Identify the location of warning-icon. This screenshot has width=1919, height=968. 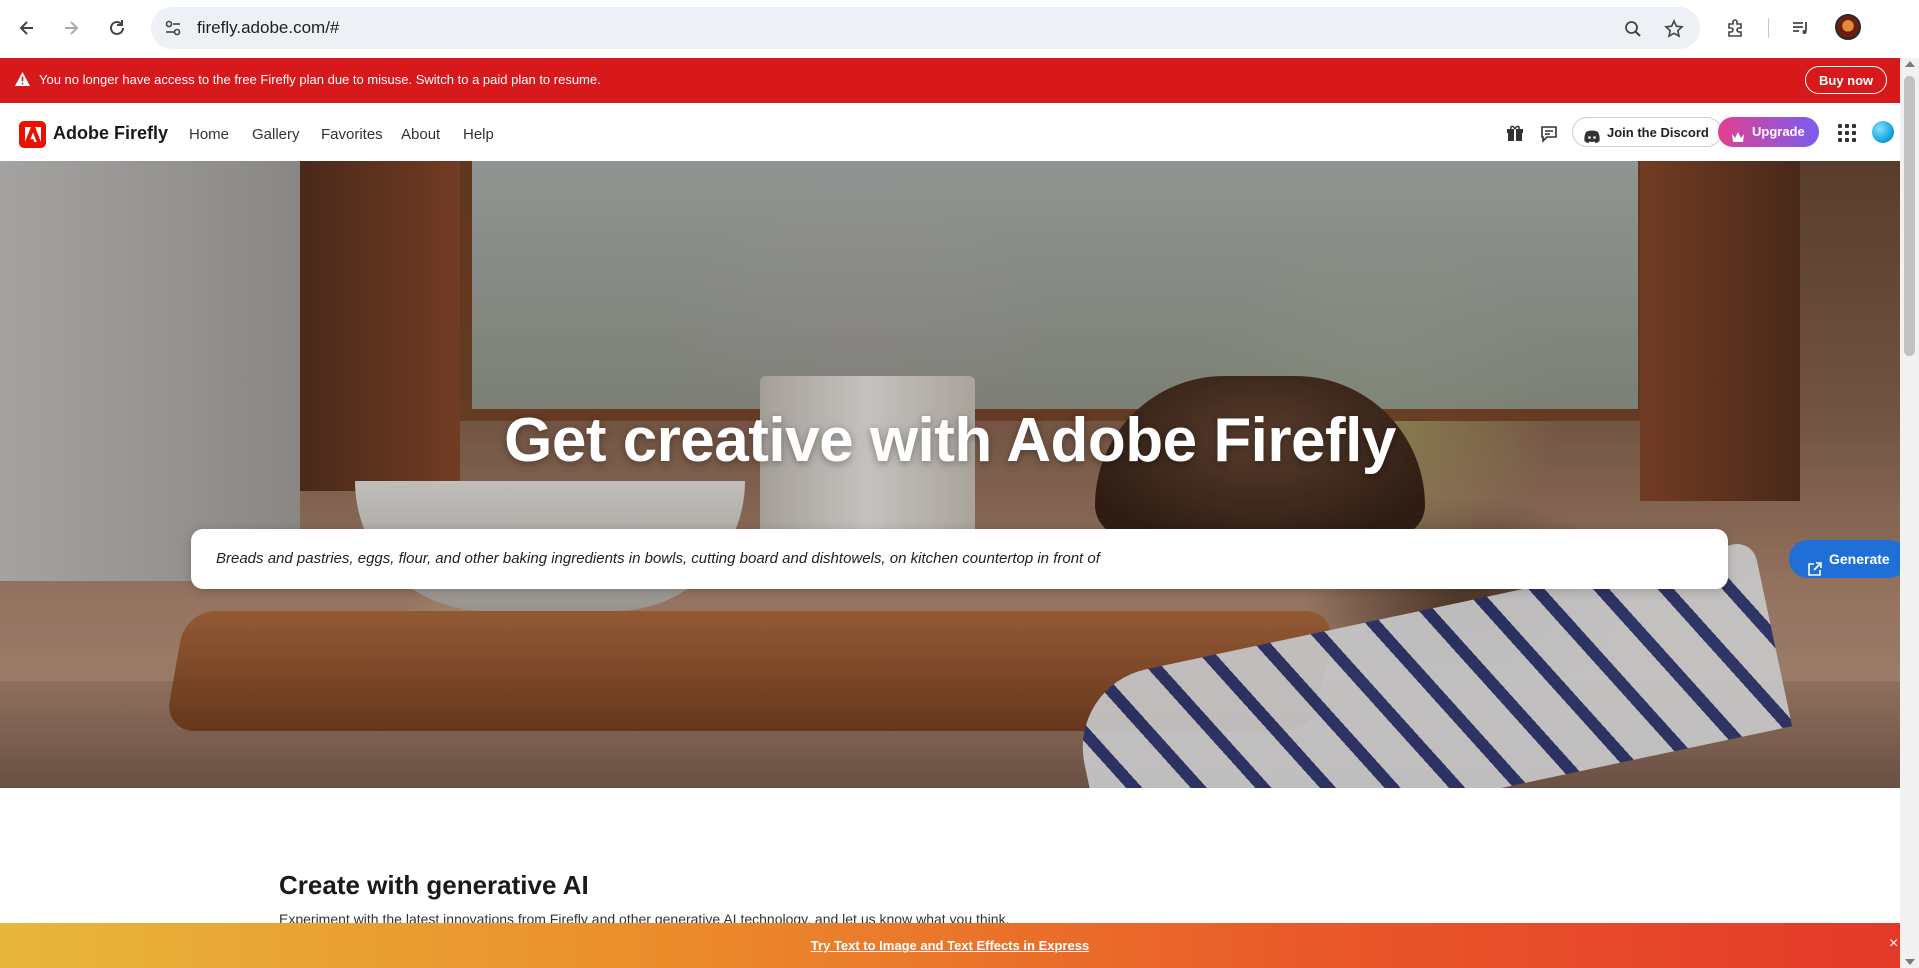
(22, 81).